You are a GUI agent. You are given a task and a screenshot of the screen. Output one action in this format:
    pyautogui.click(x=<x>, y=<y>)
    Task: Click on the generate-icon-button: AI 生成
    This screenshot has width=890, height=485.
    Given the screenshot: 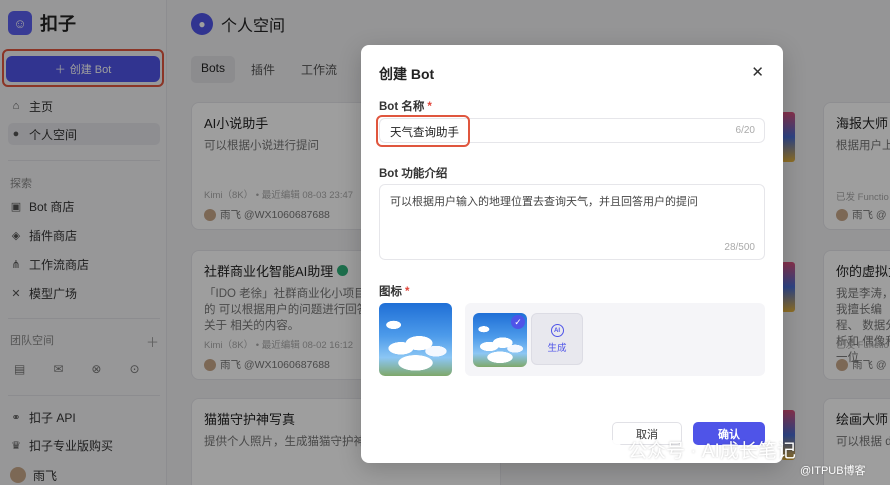 What is the action you would take?
    pyautogui.click(x=557, y=339)
    